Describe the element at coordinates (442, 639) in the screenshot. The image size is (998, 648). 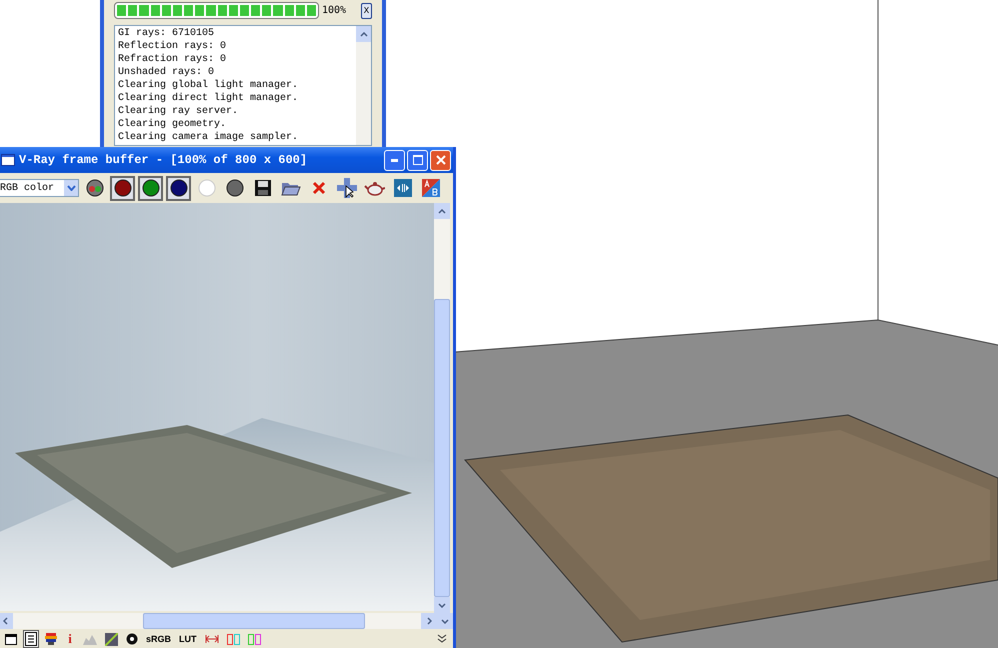
I see `double-chevron-icon` at that location.